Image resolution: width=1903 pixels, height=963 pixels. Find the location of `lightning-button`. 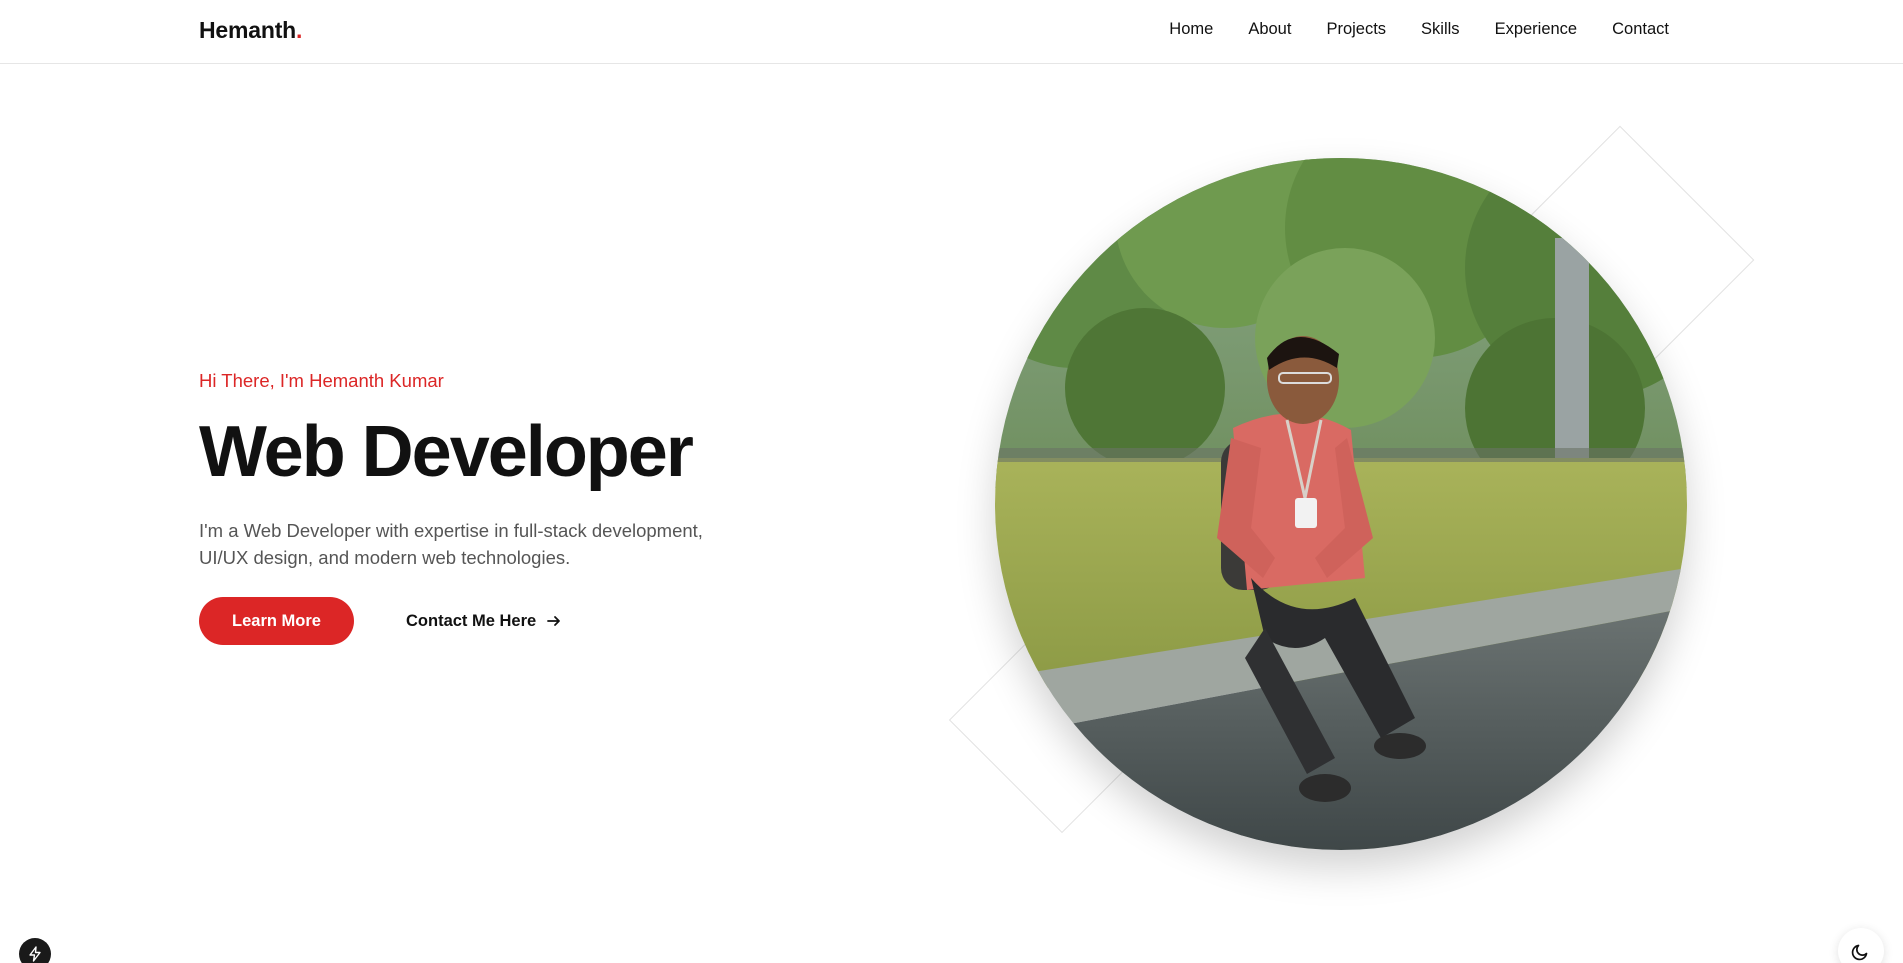

lightning-button is located at coordinates (35, 950).